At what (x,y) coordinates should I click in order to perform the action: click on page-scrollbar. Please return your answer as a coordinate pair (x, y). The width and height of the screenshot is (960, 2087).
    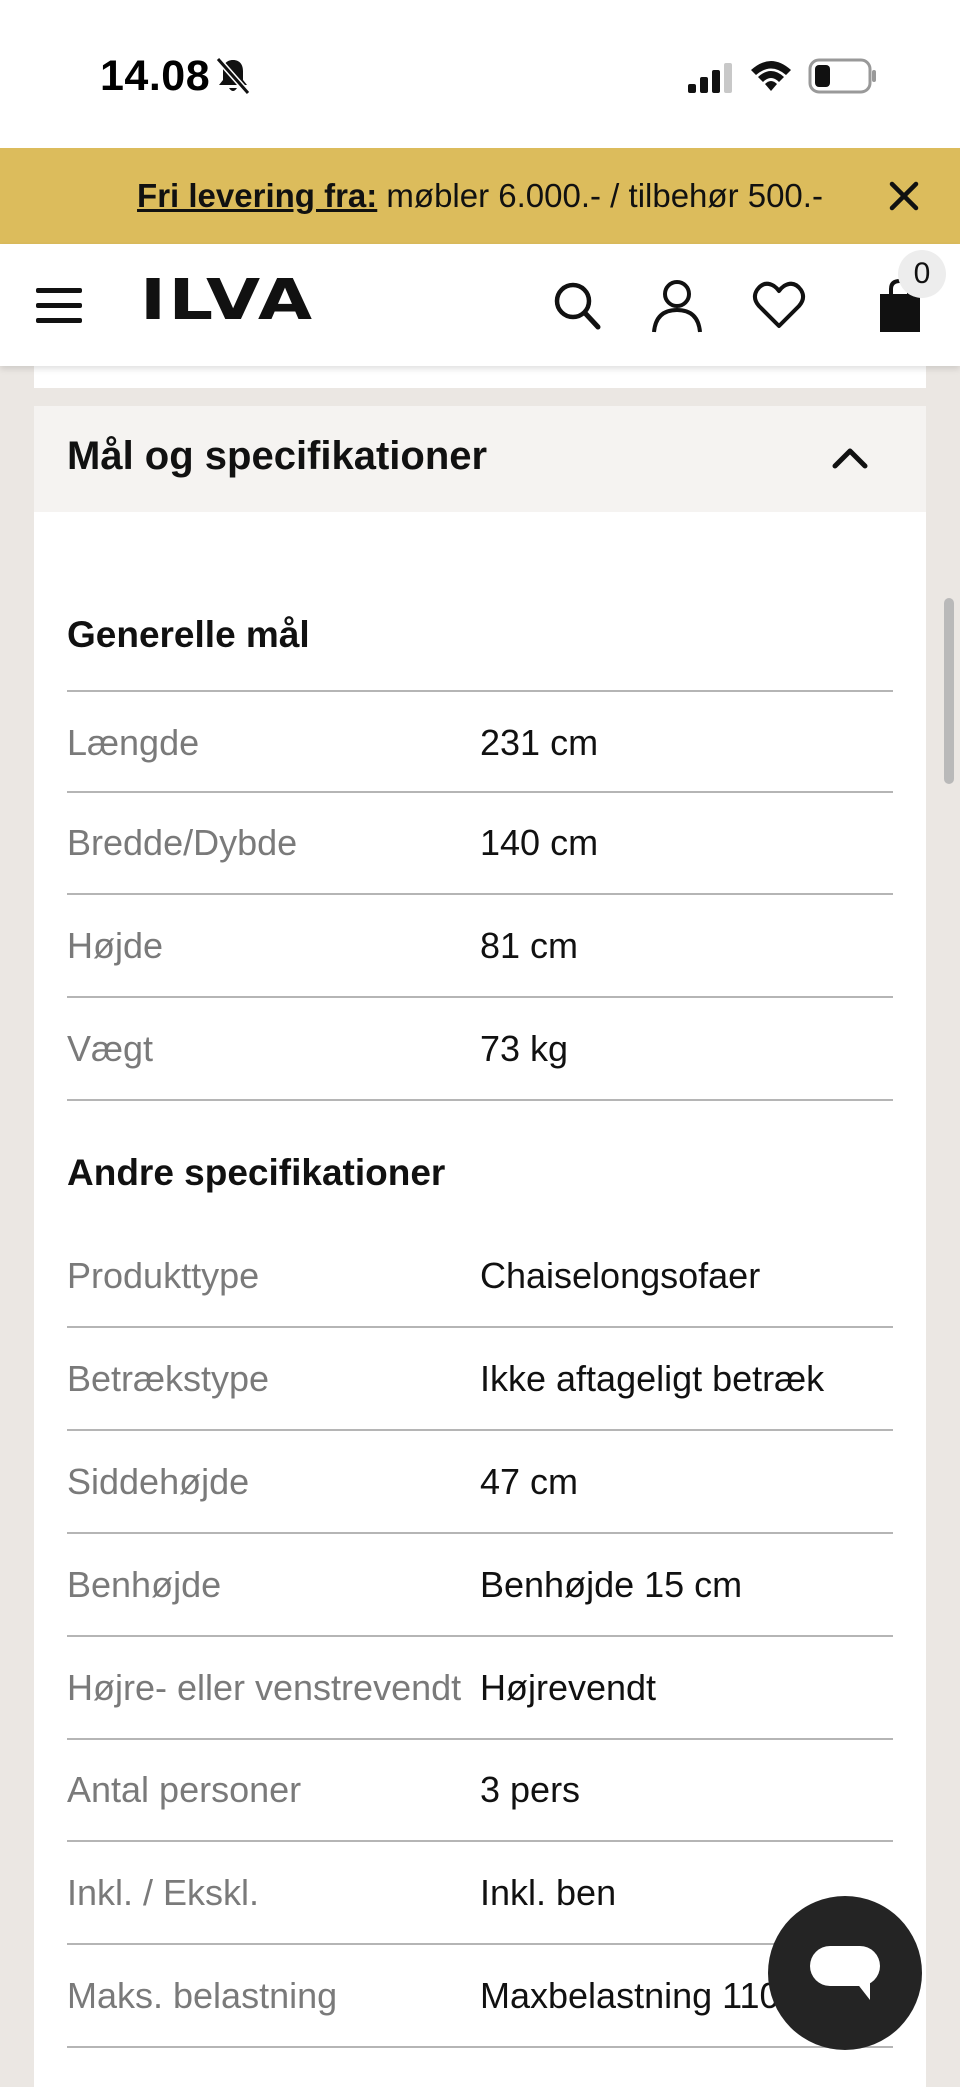
    Looking at the image, I should click on (949, 691).